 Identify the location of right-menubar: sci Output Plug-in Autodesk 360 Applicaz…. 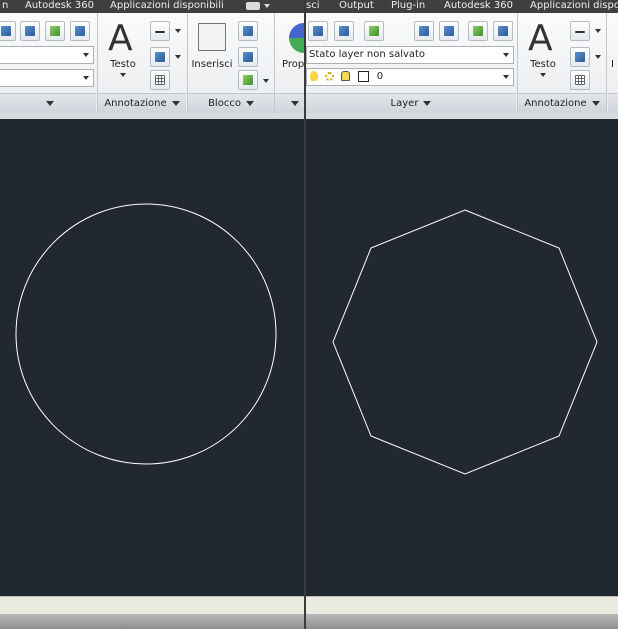
(462, 6).